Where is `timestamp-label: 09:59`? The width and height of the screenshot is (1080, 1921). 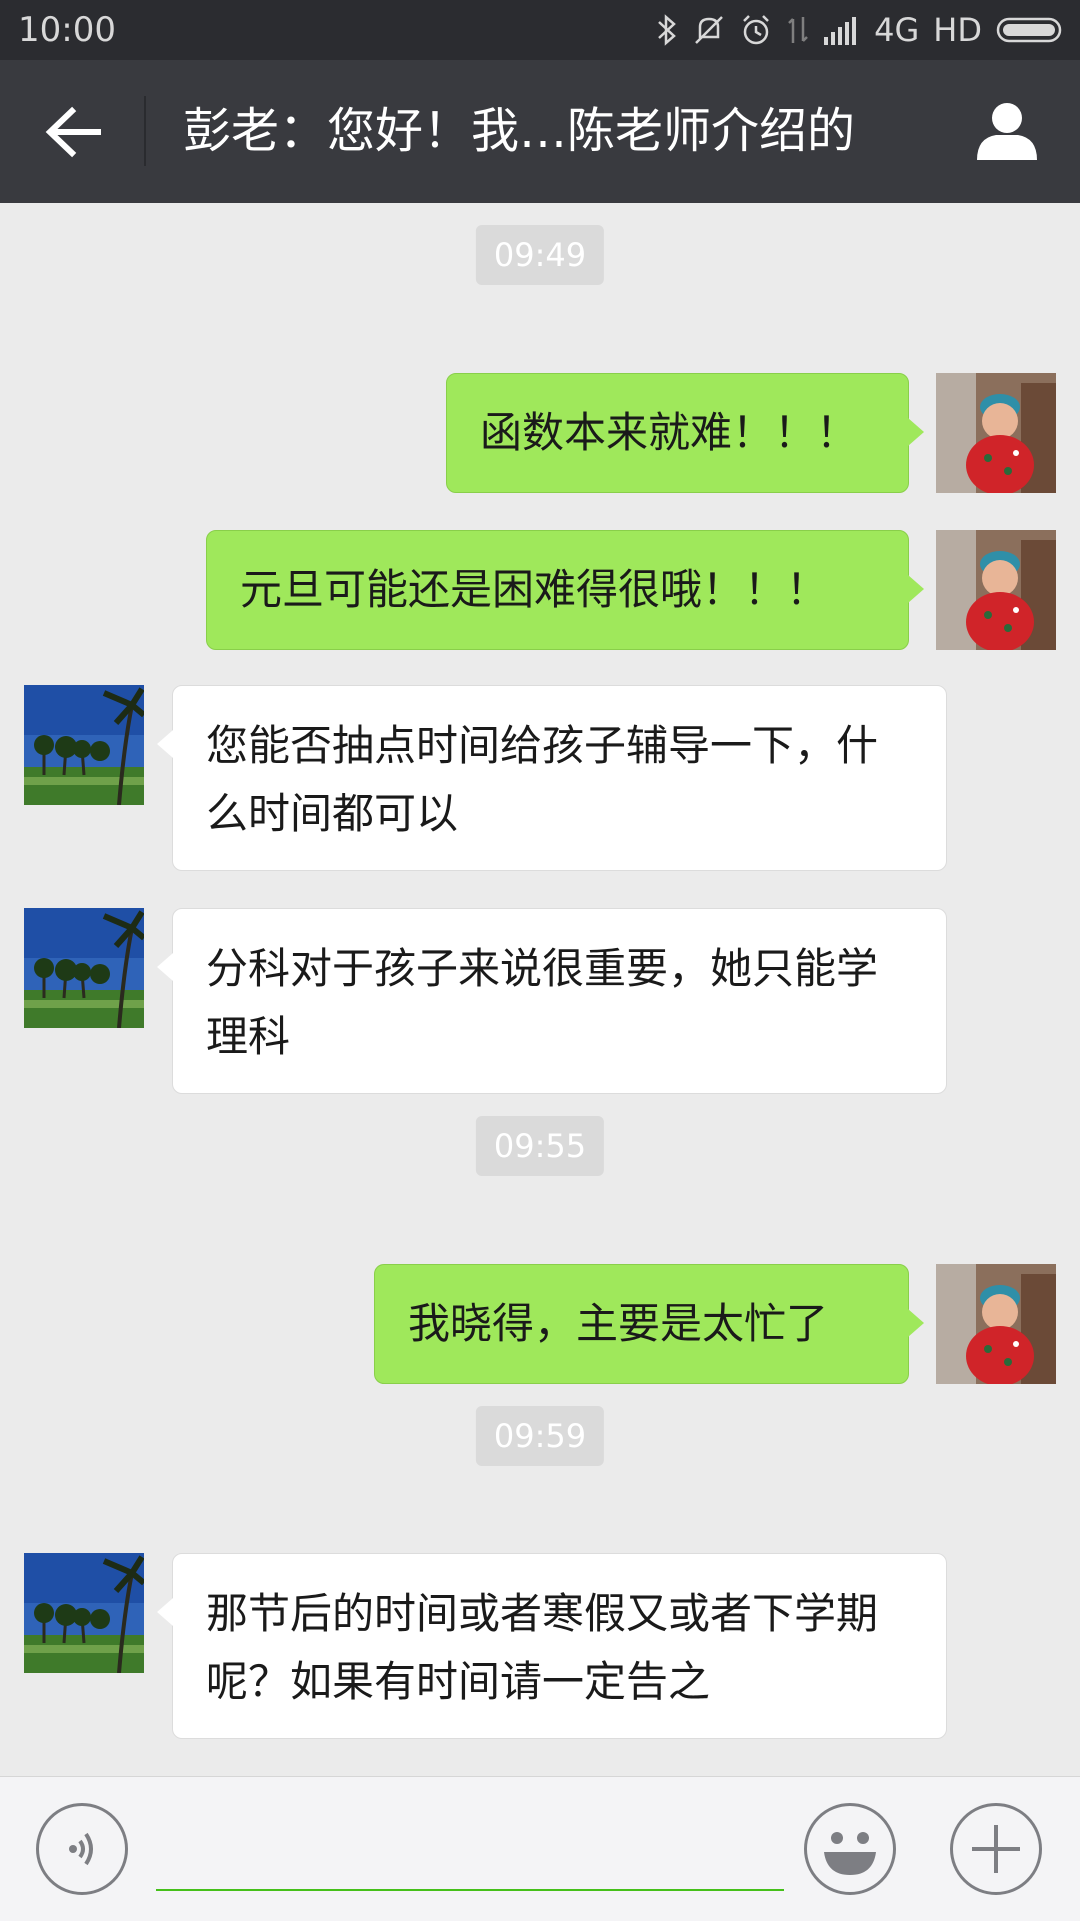 timestamp-label: 09:59 is located at coordinates (540, 1436).